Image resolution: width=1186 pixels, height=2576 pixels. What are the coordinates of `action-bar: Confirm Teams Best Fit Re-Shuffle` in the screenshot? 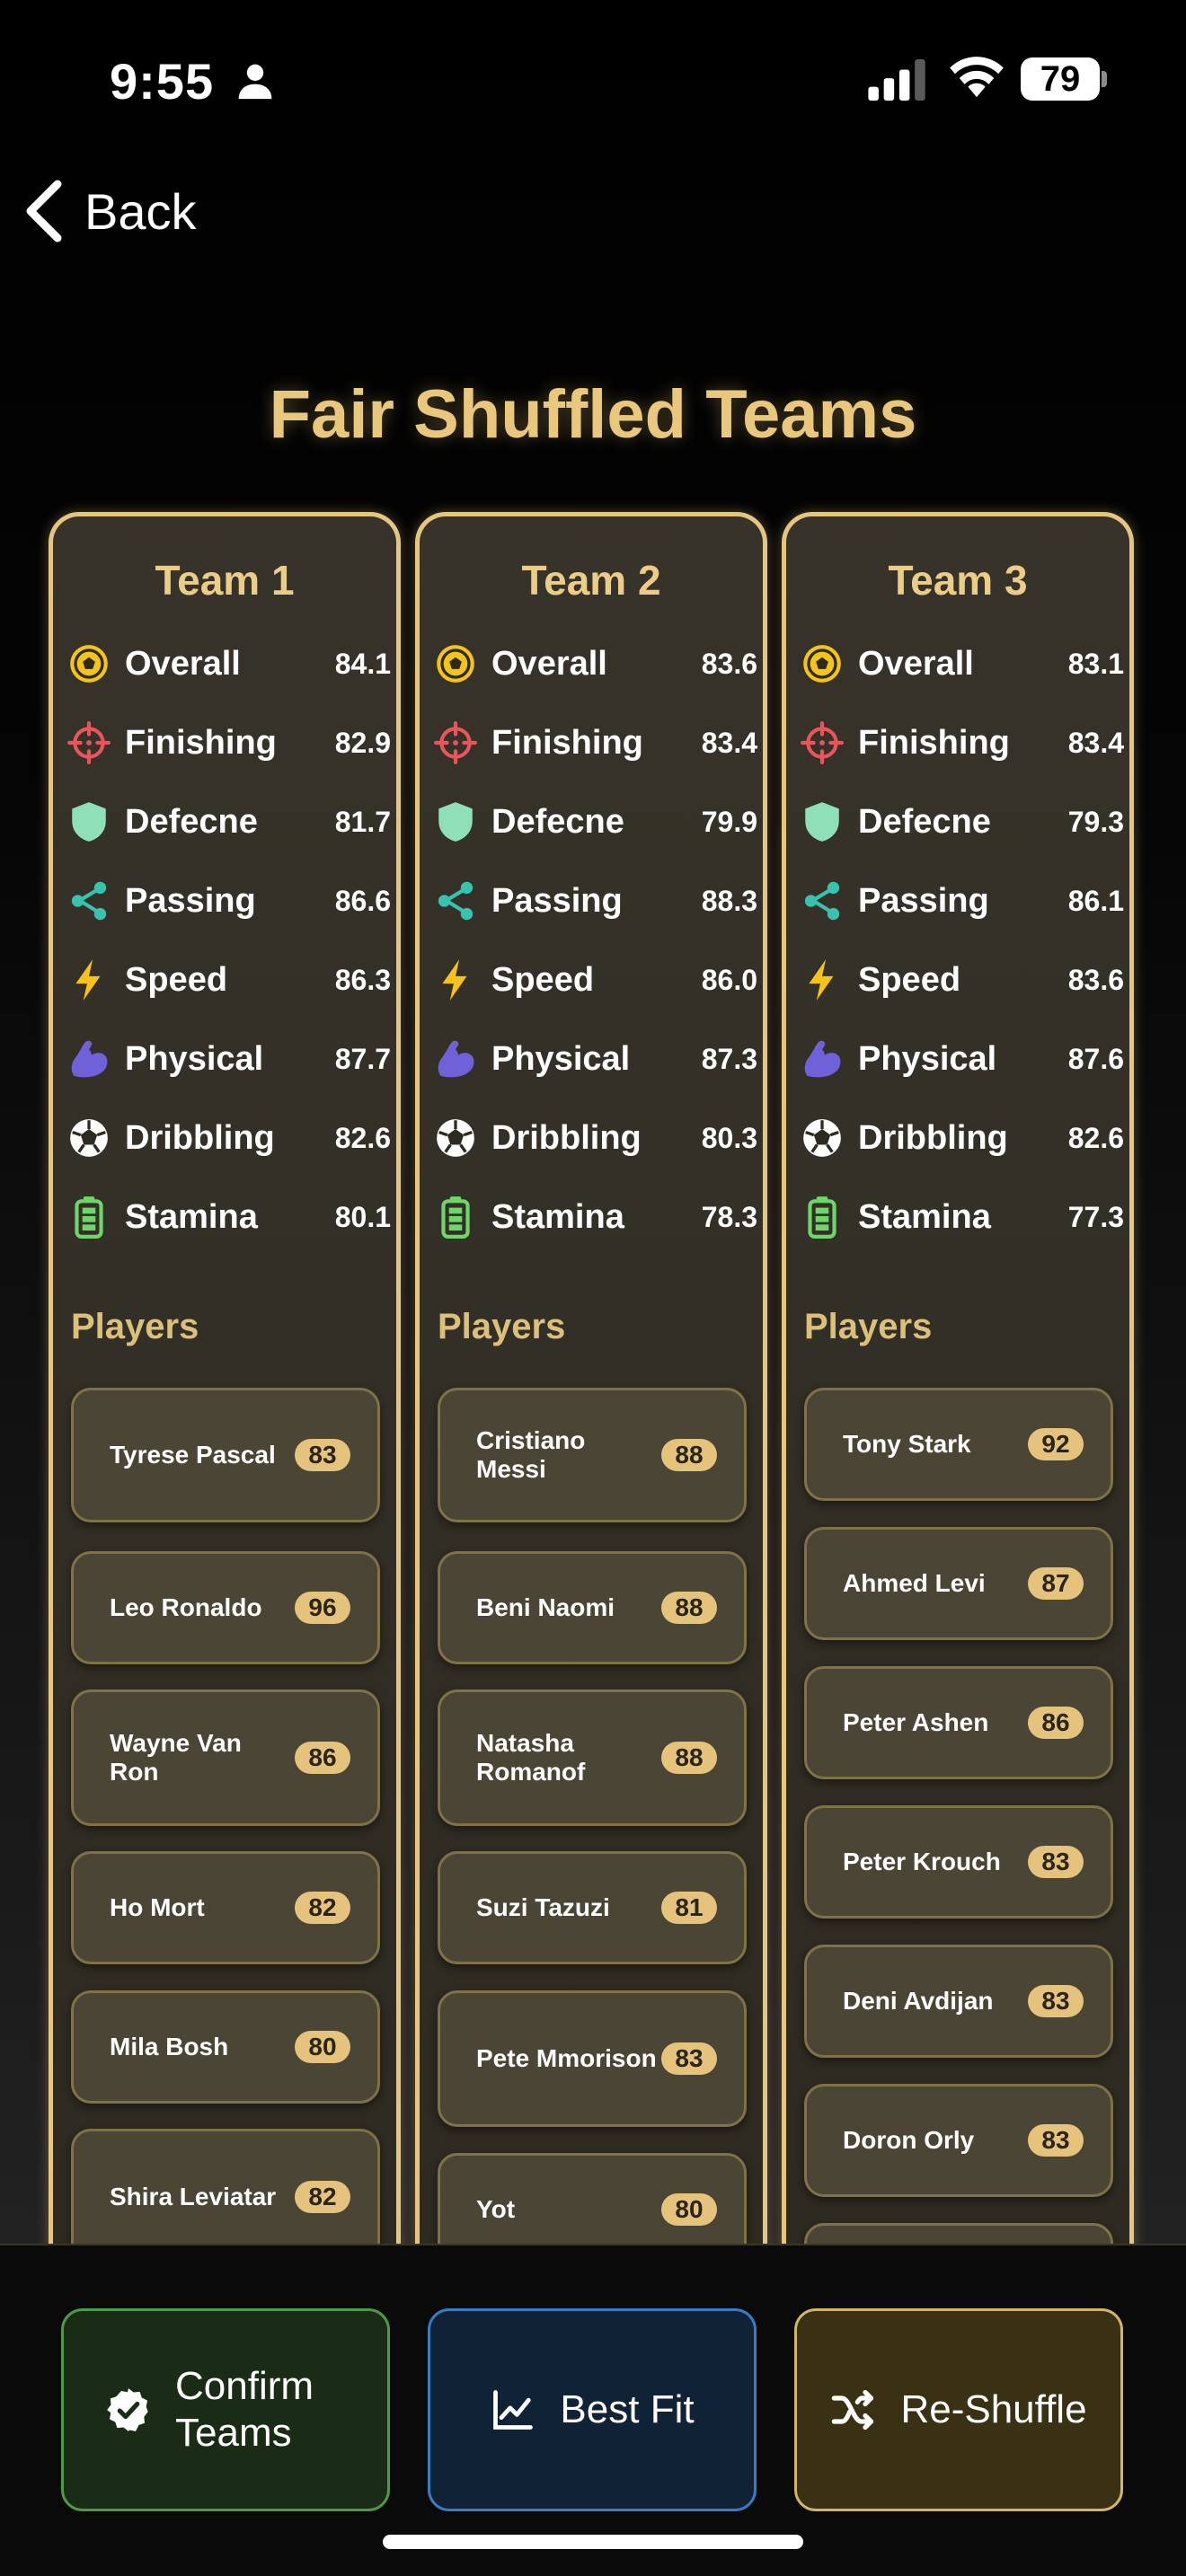 It's located at (593, 2410).